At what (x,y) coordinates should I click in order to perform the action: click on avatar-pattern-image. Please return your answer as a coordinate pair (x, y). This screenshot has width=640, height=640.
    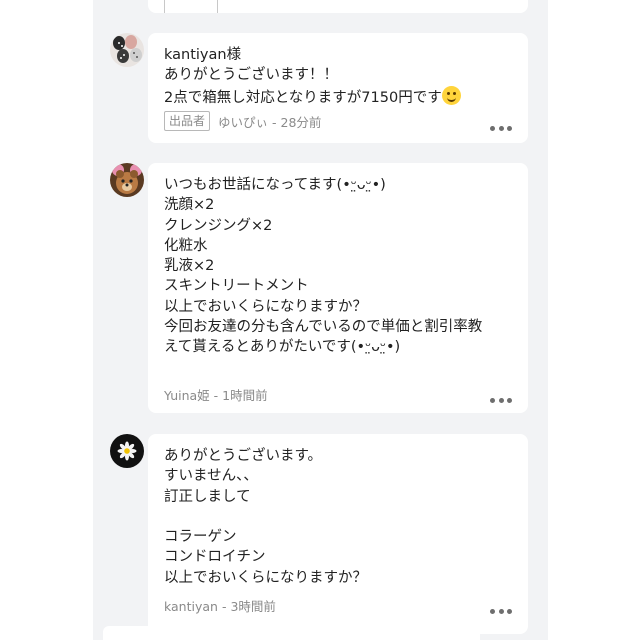
    Looking at the image, I should click on (127, 50).